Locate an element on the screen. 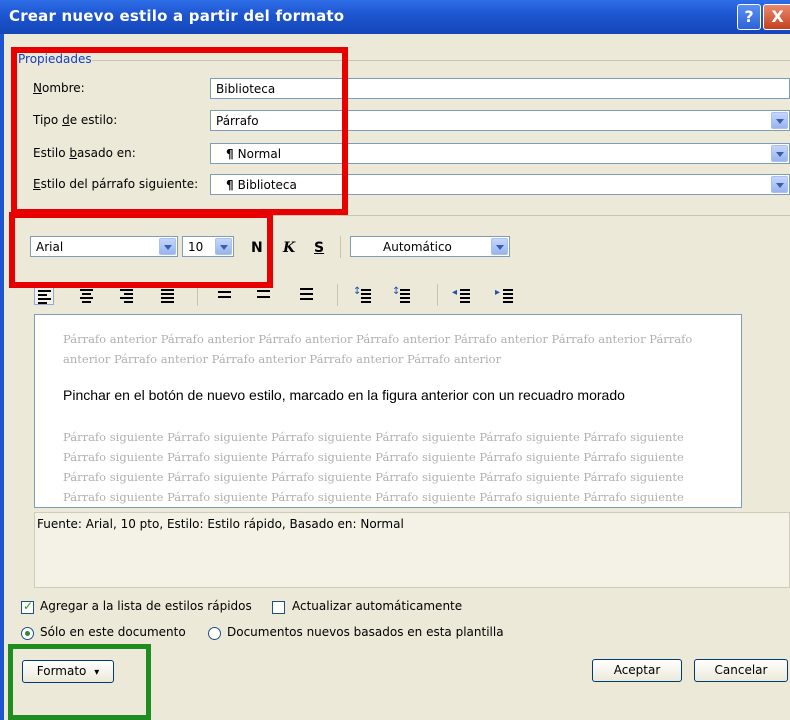 This screenshot has height=720, width=790. agregar-checkbox: ✓ is located at coordinates (27, 606).